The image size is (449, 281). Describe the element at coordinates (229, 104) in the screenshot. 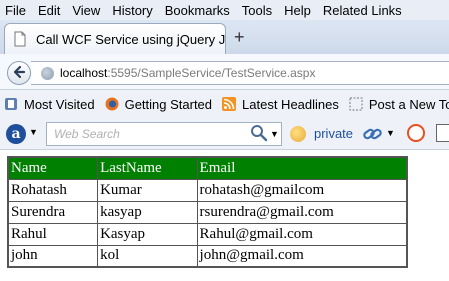

I see `rss-icon` at that location.